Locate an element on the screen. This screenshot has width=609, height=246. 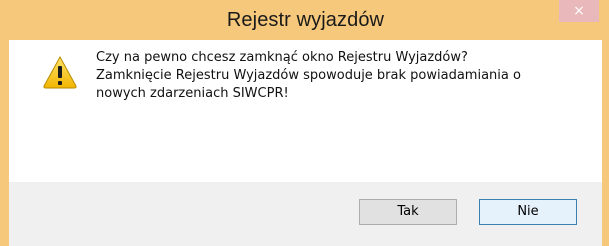
window-title: Rejestr wyjazdów is located at coordinates (305, 20).